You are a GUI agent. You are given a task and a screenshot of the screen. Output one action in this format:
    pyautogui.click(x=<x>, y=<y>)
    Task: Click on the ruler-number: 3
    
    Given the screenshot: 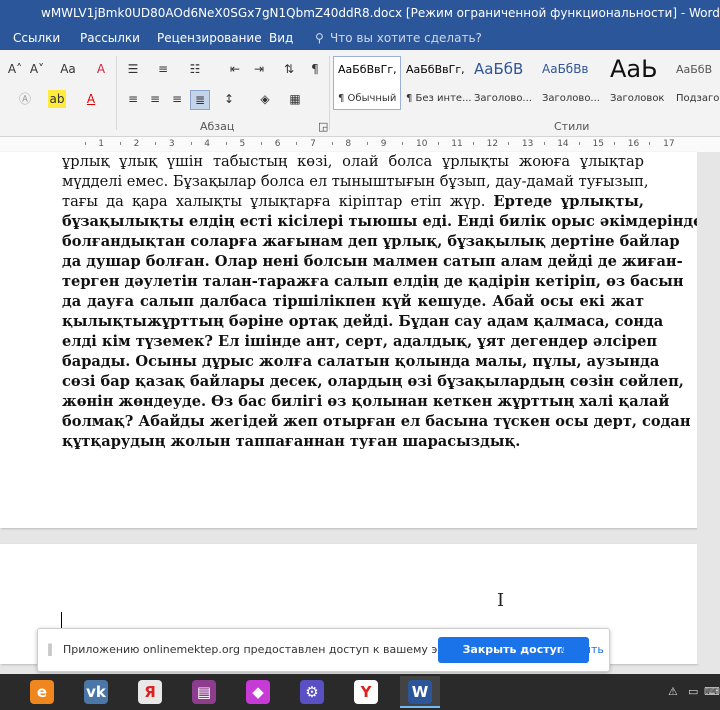 What is the action you would take?
    pyautogui.click(x=171, y=144)
    